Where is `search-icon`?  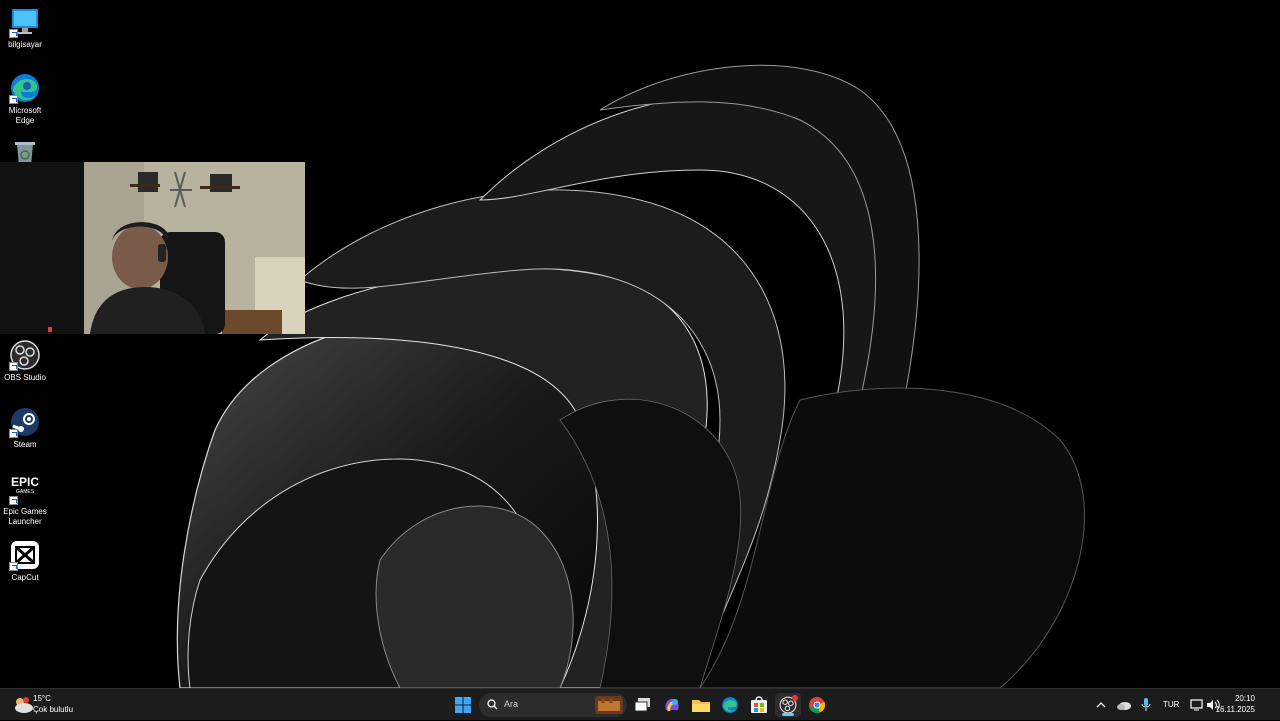 search-icon is located at coordinates (492, 704).